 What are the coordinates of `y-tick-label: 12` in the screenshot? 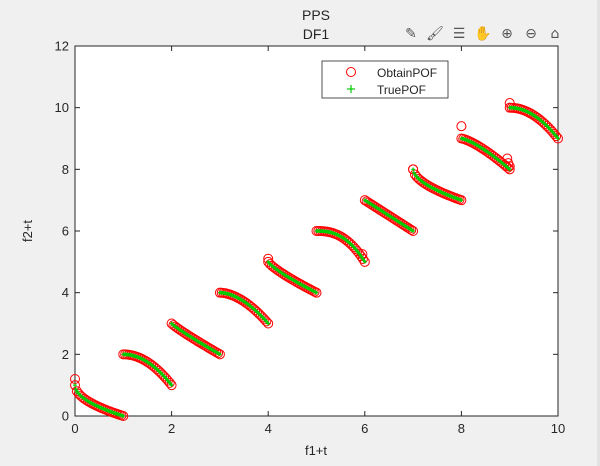 It's located at (62, 46).